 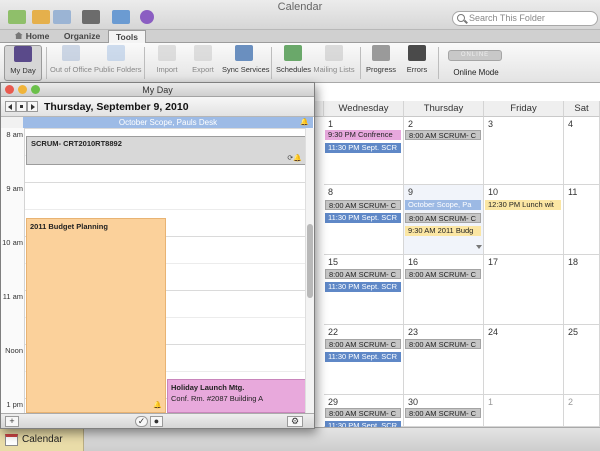 I want to click on out-of-office-button: Out of Office, so click(x=71, y=63).